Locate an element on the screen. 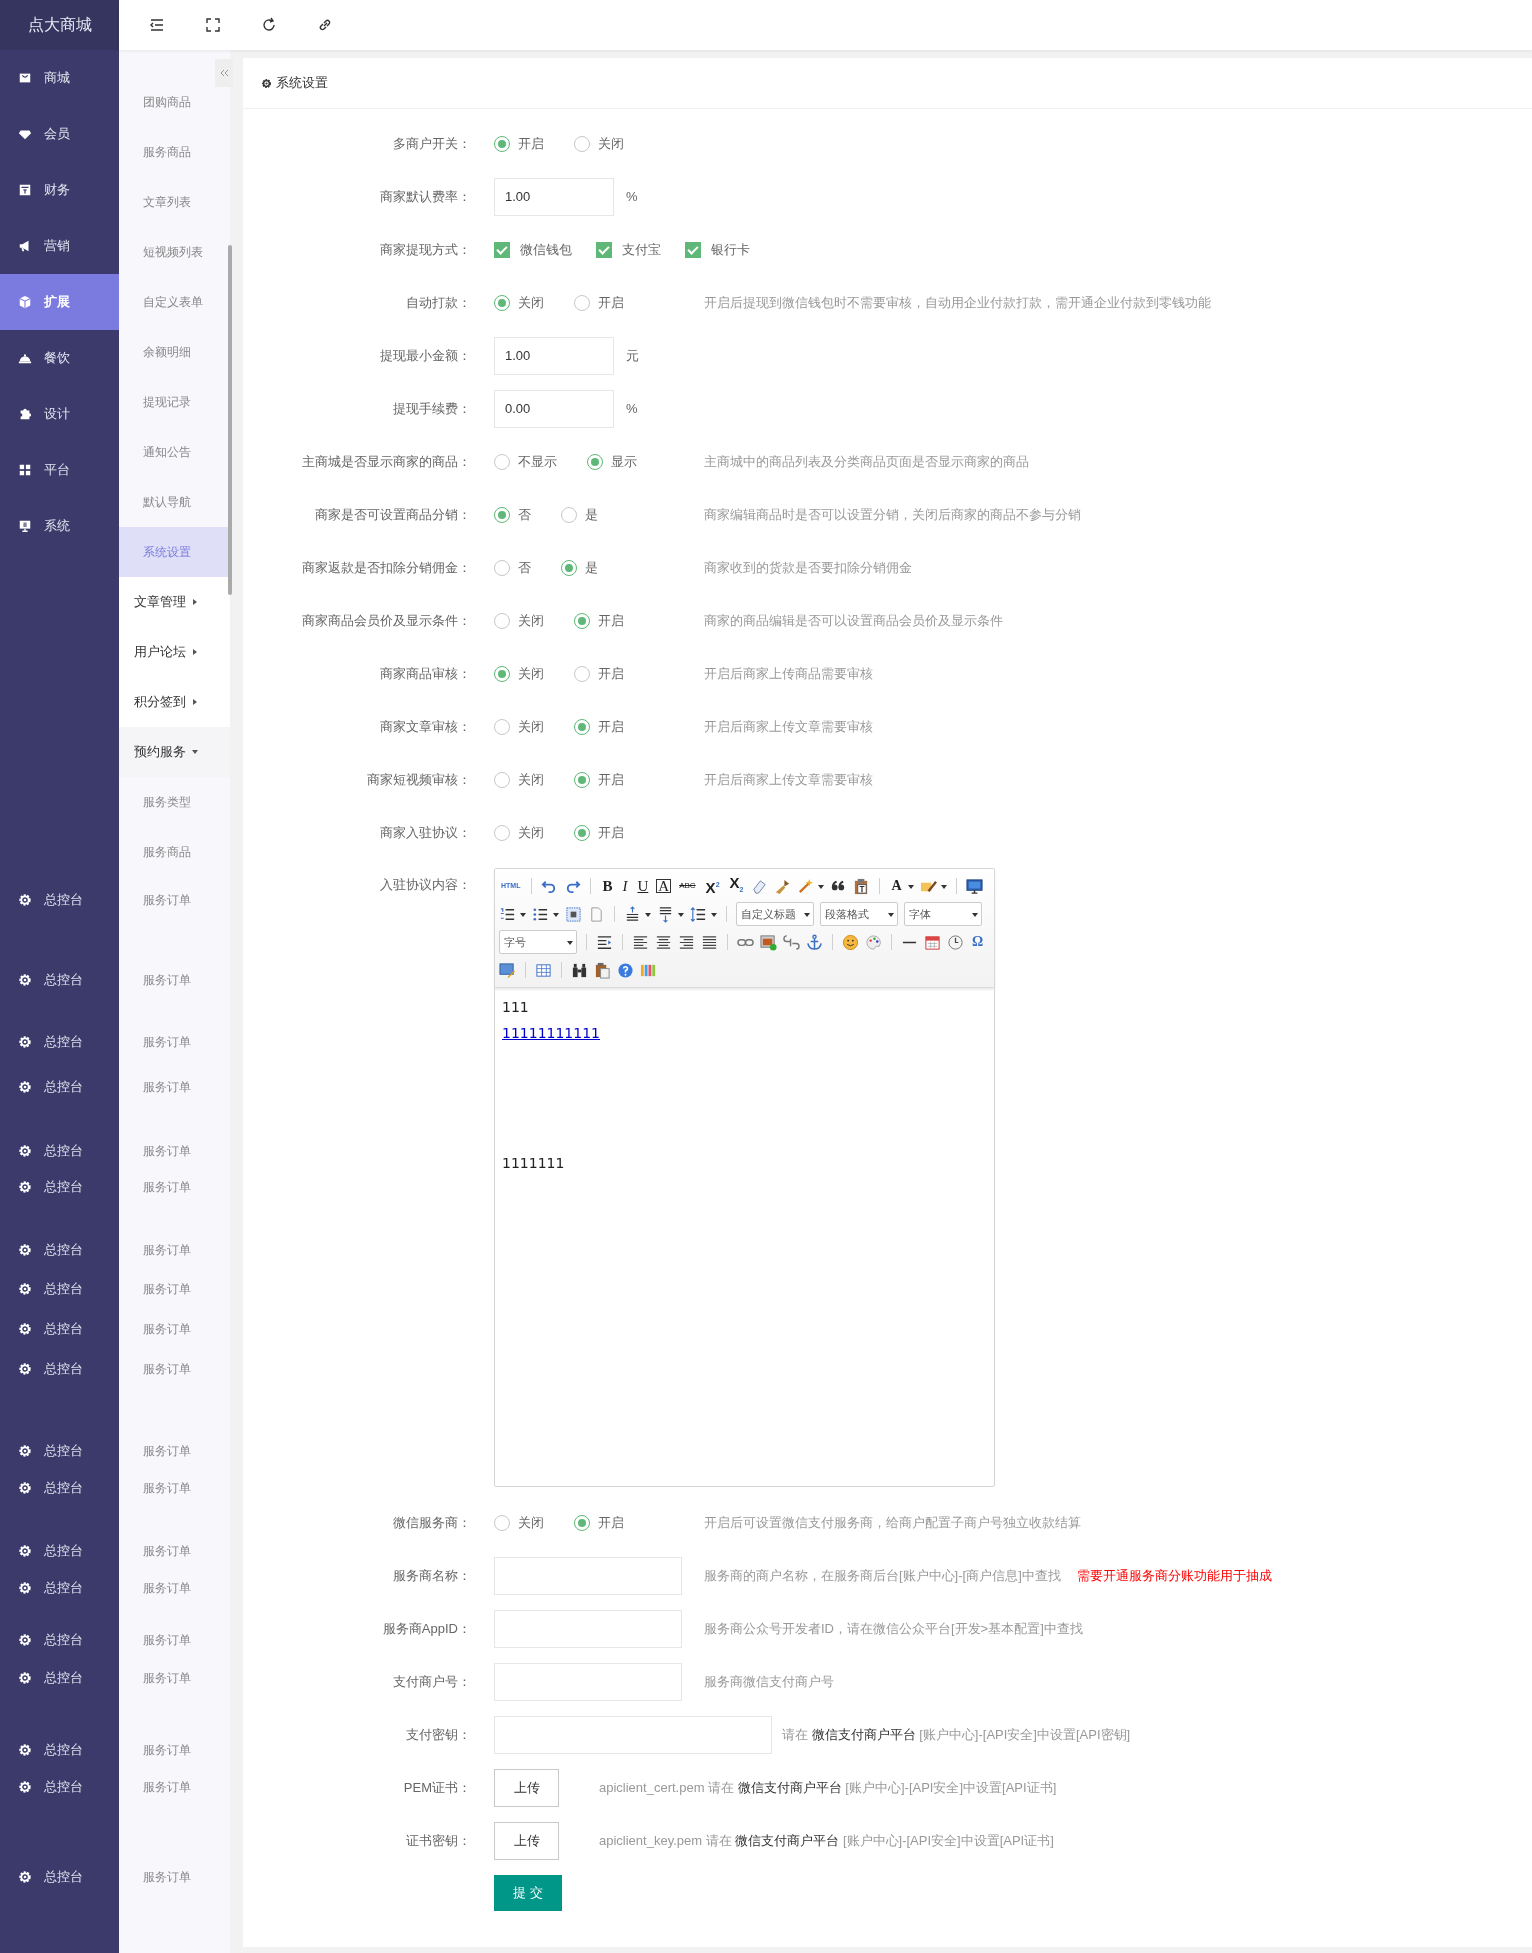  border-text-button: A is located at coordinates (664, 886).